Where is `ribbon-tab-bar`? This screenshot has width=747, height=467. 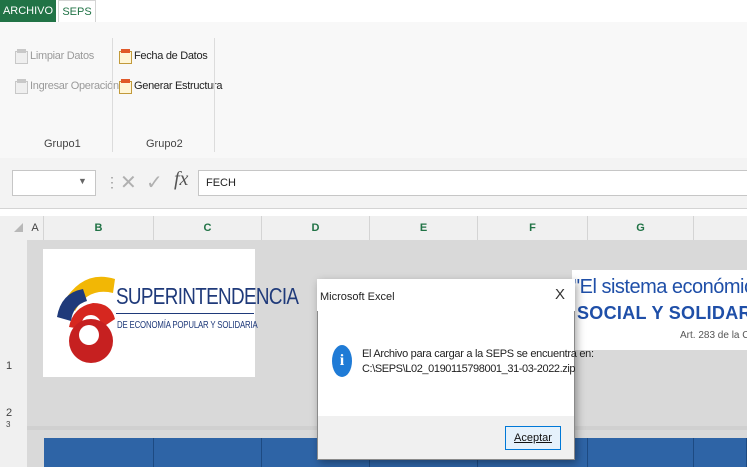 ribbon-tab-bar is located at coordinates (373, 11).